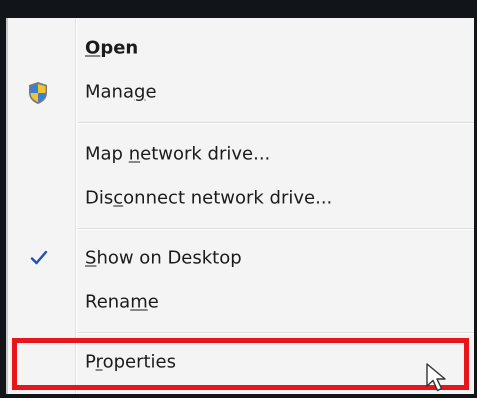  Describe the element at coordinates (241, 92) in the screenshot. I see `menu-item-manage: Manage` at that location.